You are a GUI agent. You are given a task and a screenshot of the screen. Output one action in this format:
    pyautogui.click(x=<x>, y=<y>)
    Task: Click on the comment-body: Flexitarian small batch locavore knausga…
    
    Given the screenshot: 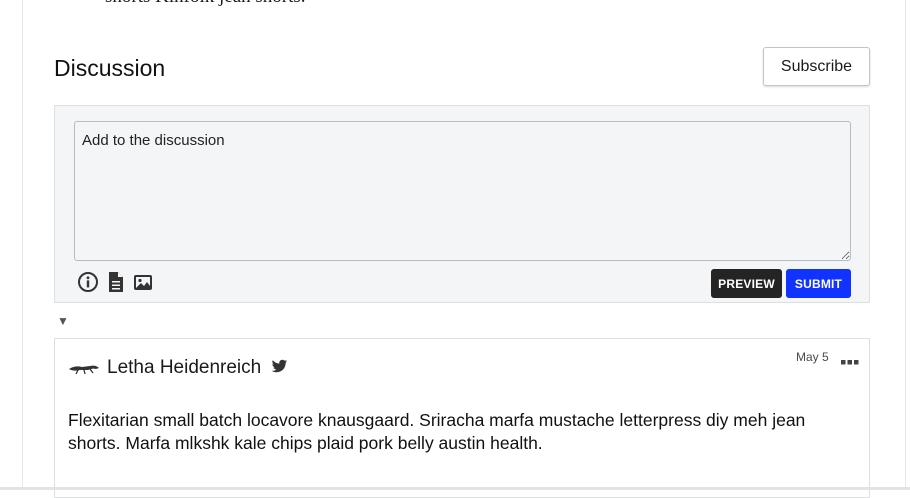 What is the action you would take?
    pyautogui.click(x=437, y=431)
    